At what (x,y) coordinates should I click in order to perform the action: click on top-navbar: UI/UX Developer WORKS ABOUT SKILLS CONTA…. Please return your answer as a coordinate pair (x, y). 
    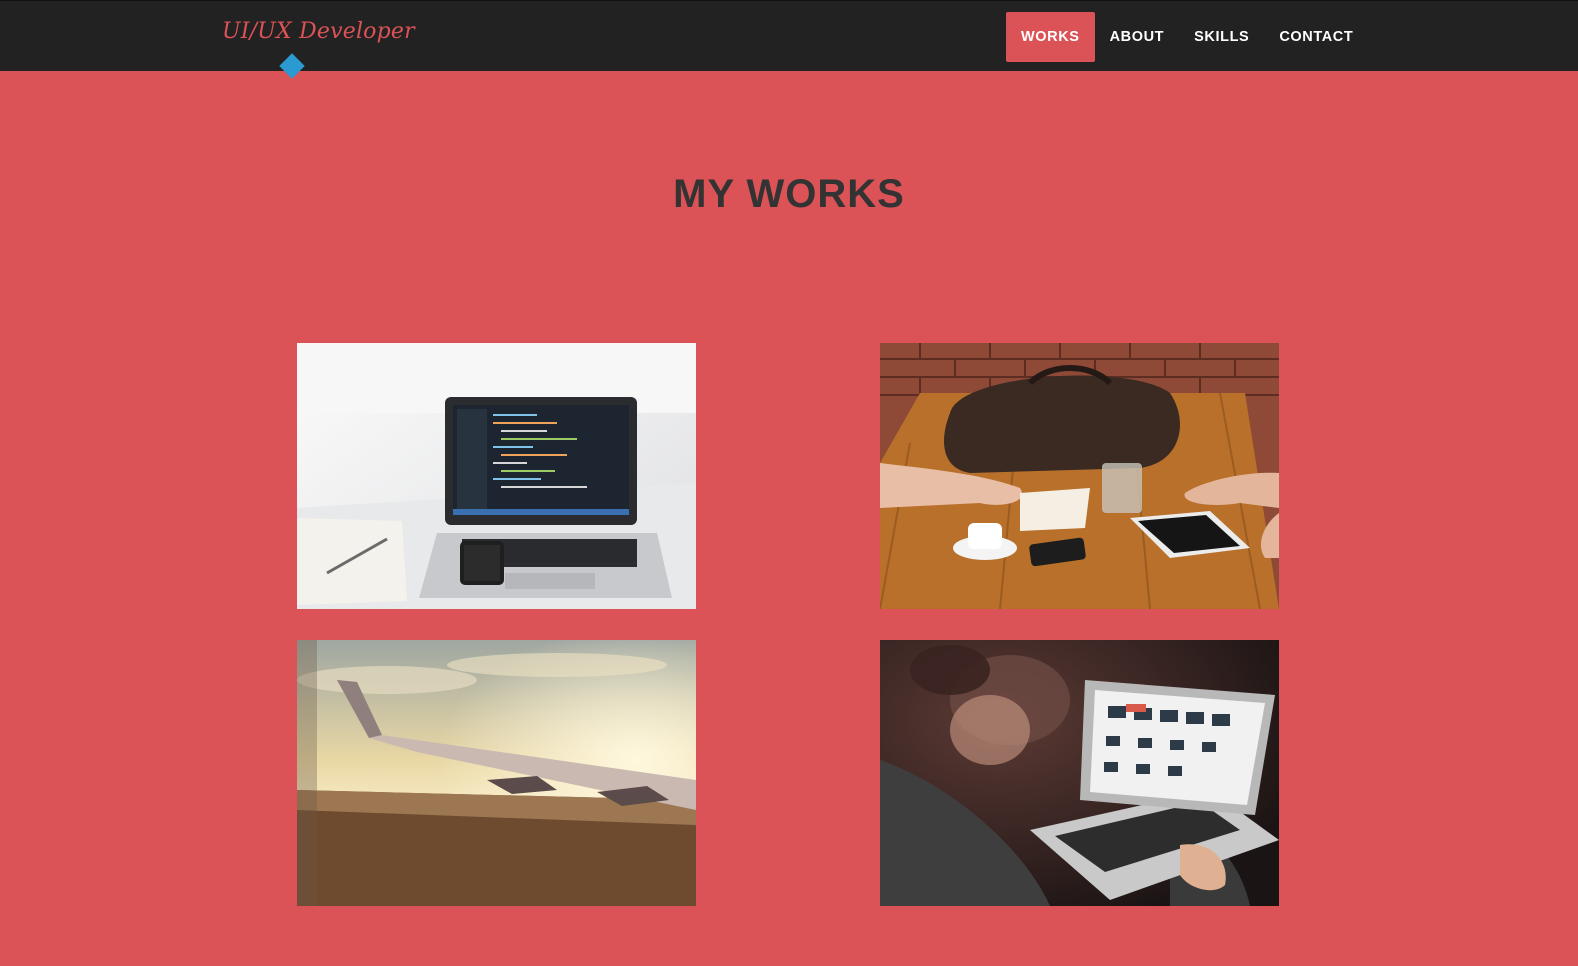
    Looking at the image, I should click on (789, 39).